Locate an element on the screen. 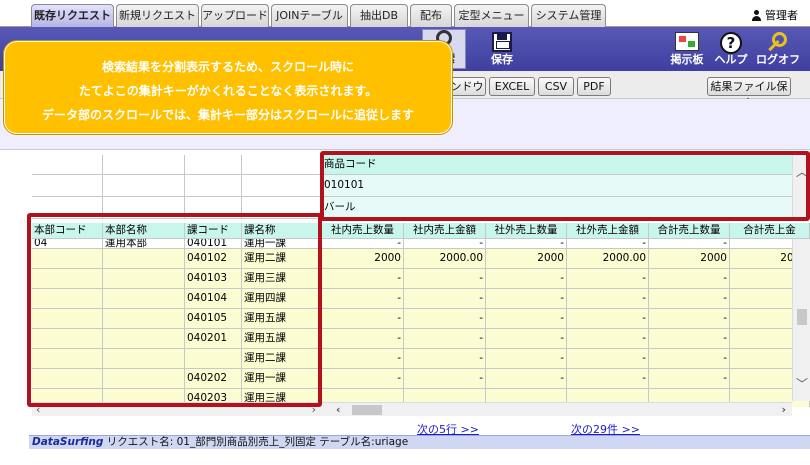 The width and height of the screenshot is (810, 465). cell-sec-name: 運用二課 is located at coordinates (282, 359).